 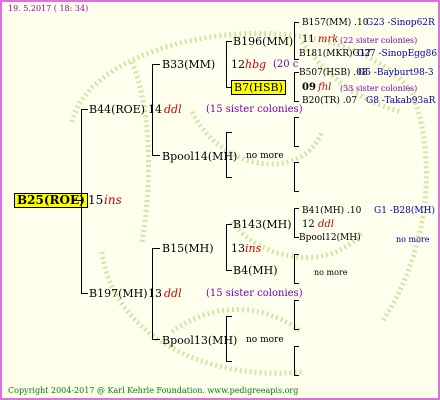 What do you see at coordinates (173, 109) in the screenshot?
I see `gen1-a-tag: ddl` at bounding box center [173, 109].